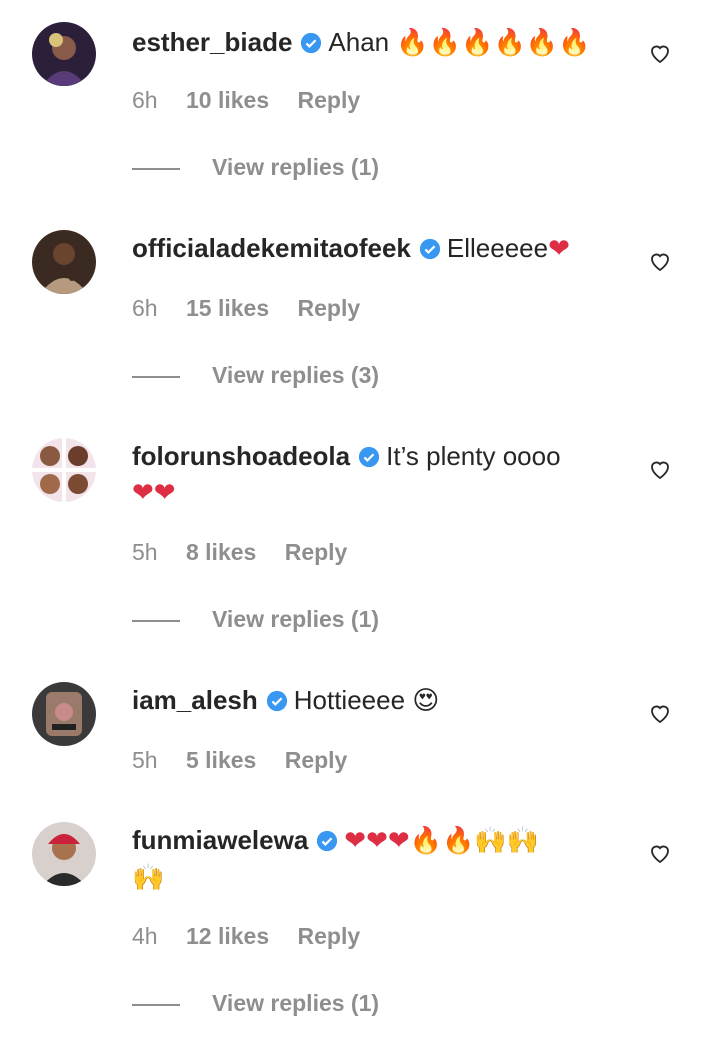 The width and height of the screenshot is (720, 1040). I want to click on view-replies-label: View replies (3), so click(296, 375).